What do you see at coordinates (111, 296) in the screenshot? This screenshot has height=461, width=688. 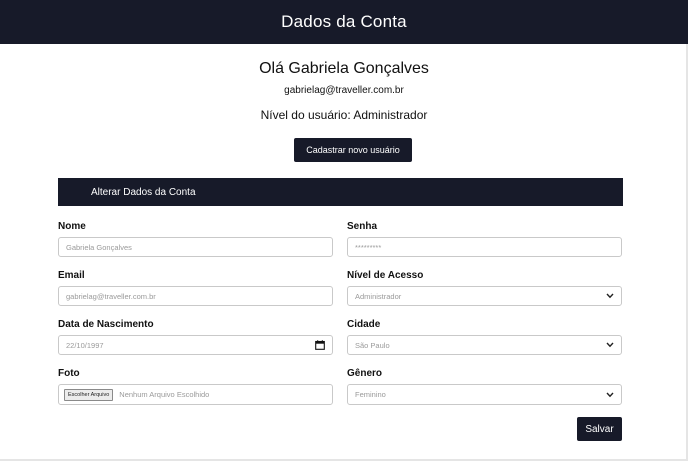 I see `email-placeholder: gabrielag@traveller.com.br` at bounding box center [111, 296].